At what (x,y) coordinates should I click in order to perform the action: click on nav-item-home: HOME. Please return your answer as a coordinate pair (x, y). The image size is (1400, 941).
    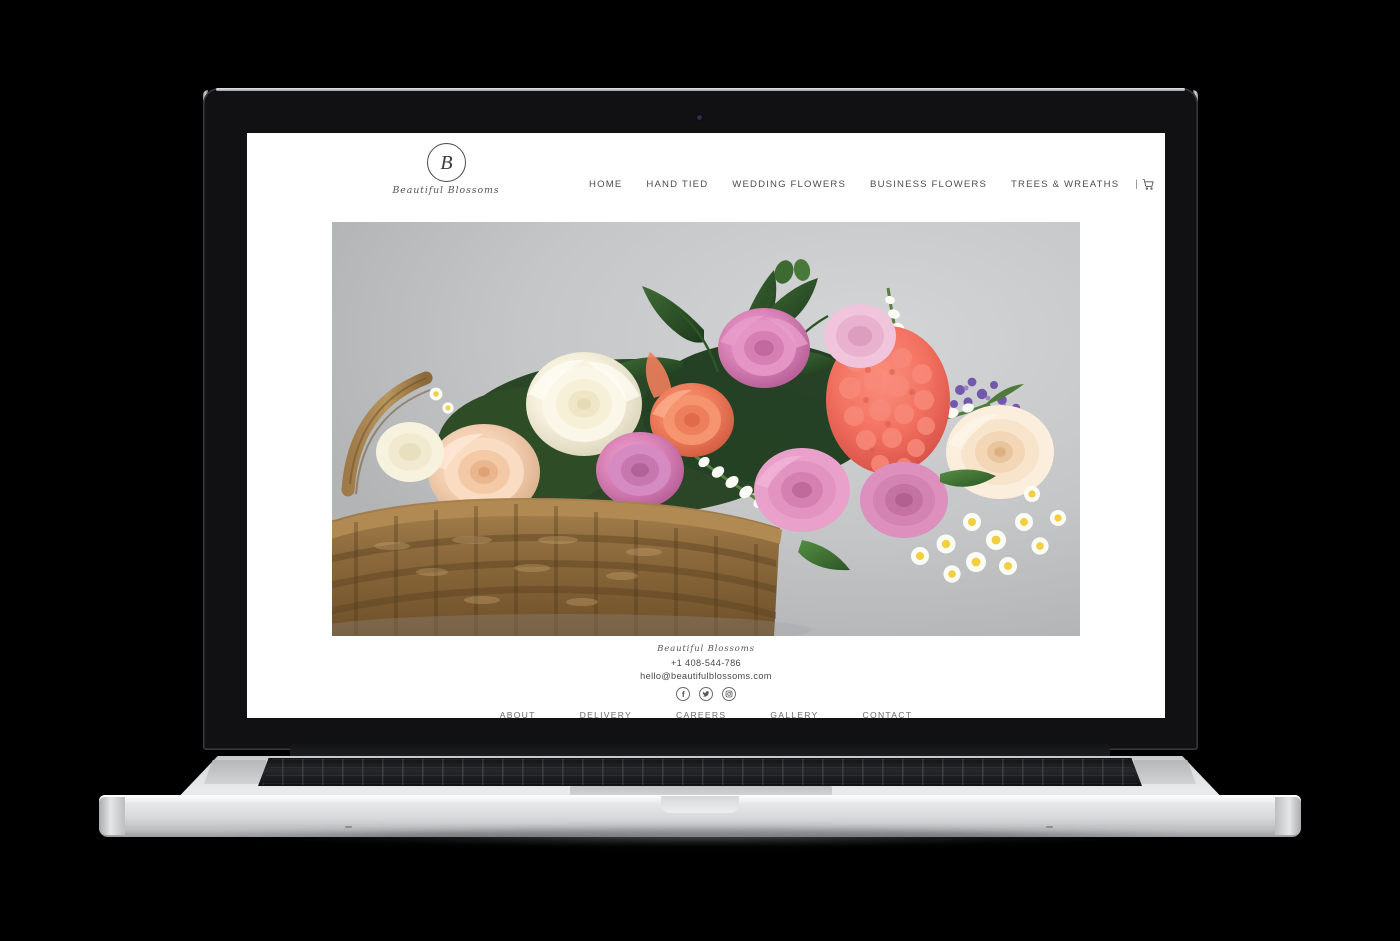
    Looking at the image, I should click on (605, 184).